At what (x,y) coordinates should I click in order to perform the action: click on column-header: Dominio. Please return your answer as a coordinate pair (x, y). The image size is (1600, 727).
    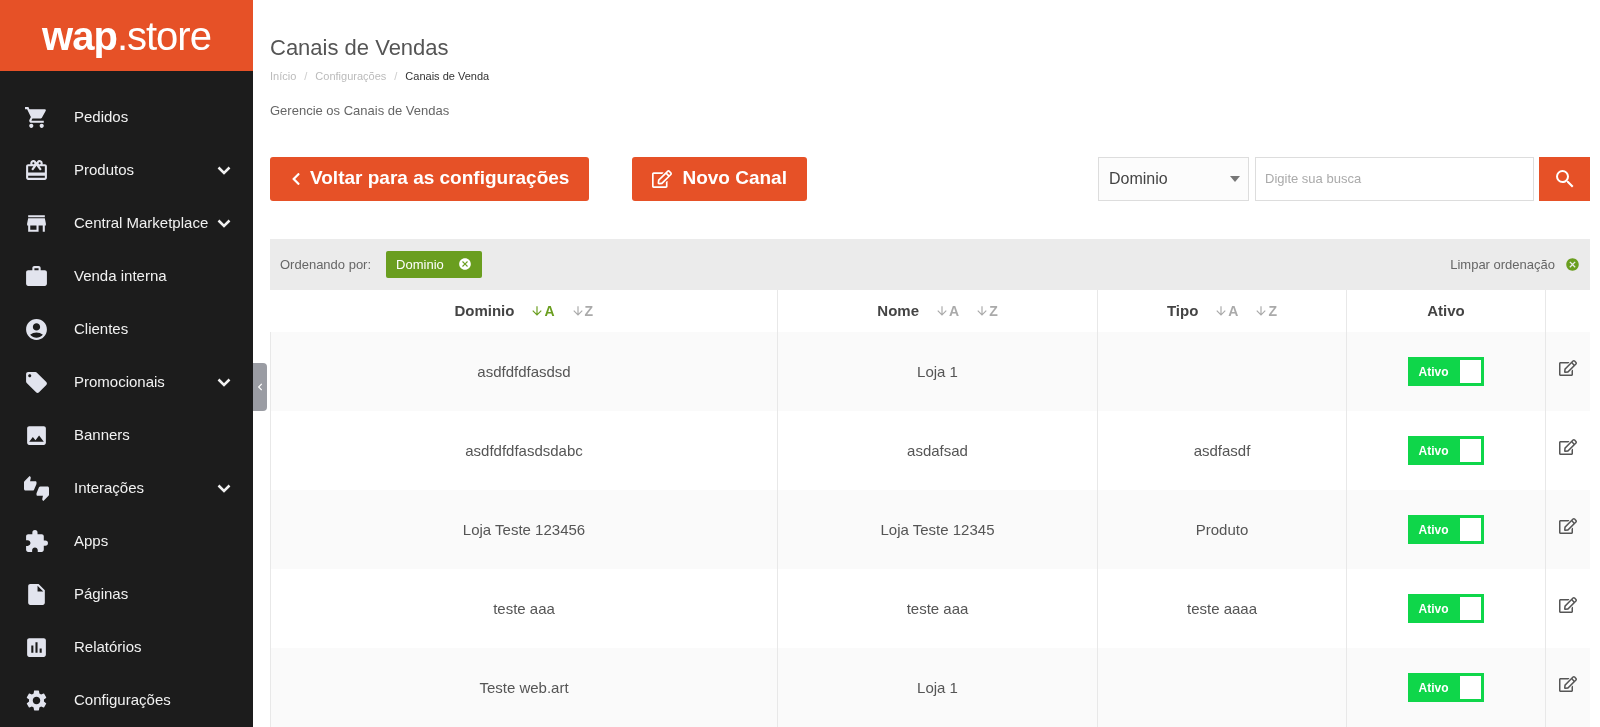
    Looking at the image, I should click on (484, 311).